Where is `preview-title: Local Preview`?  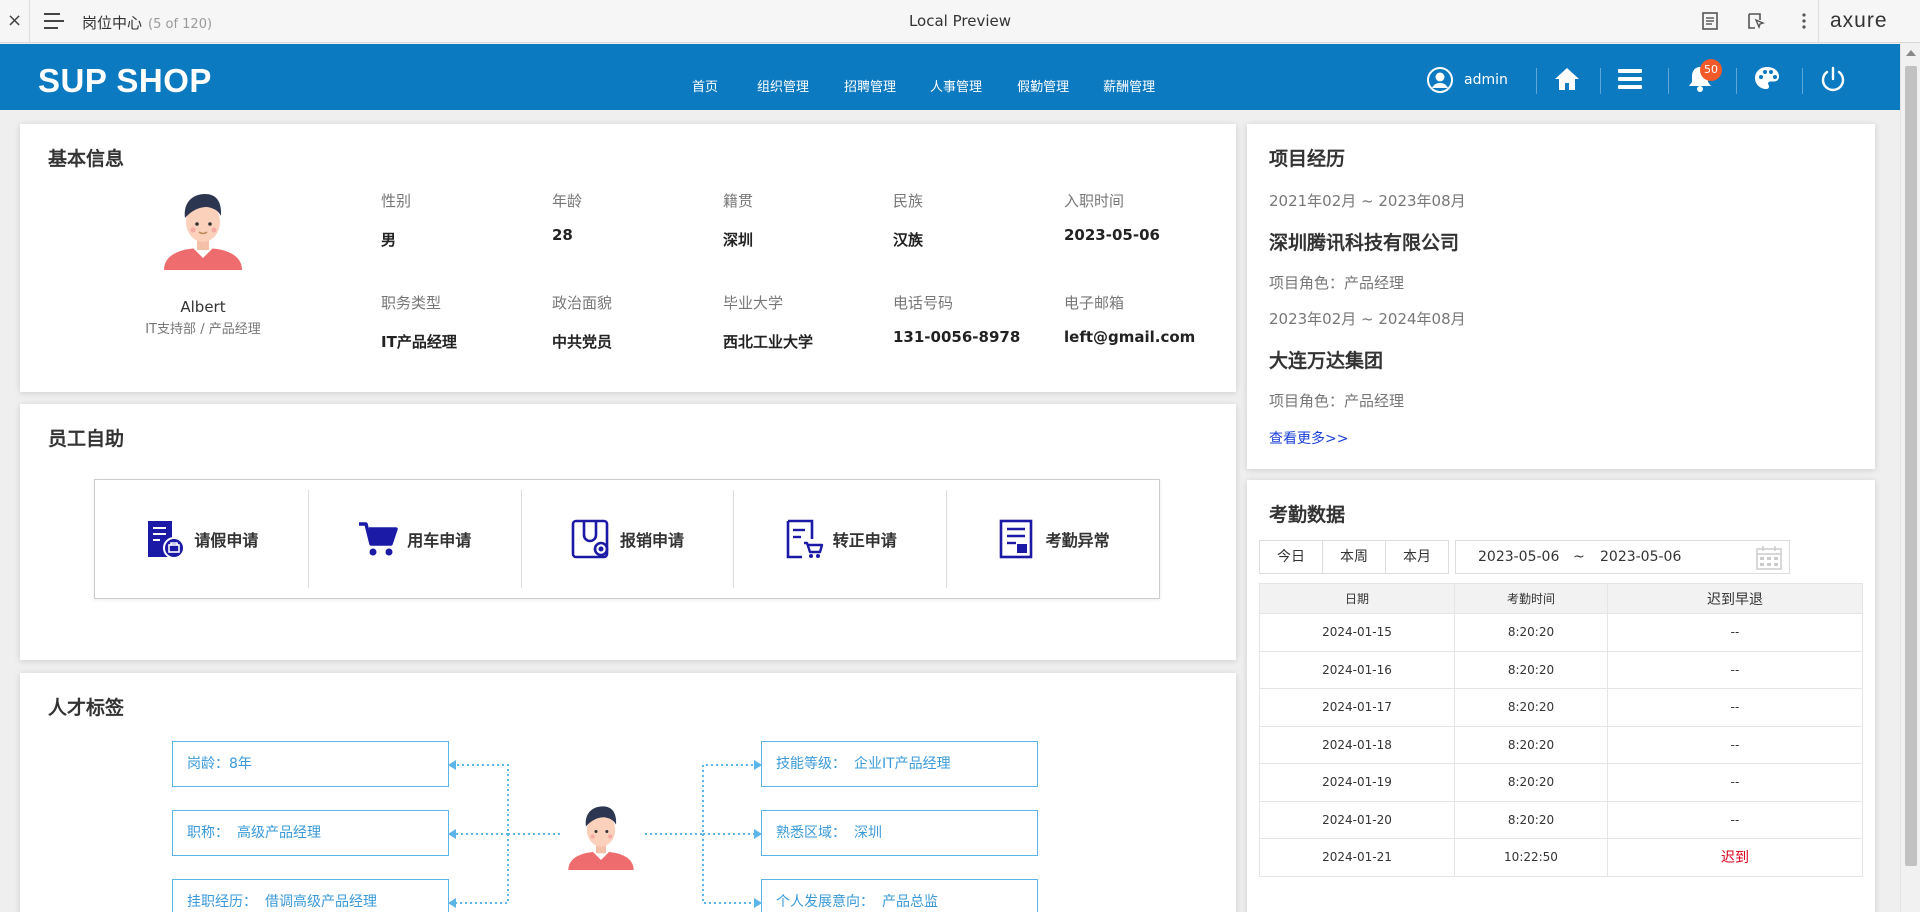
preview-title: Local Preview is located at coordinates (960, 21).